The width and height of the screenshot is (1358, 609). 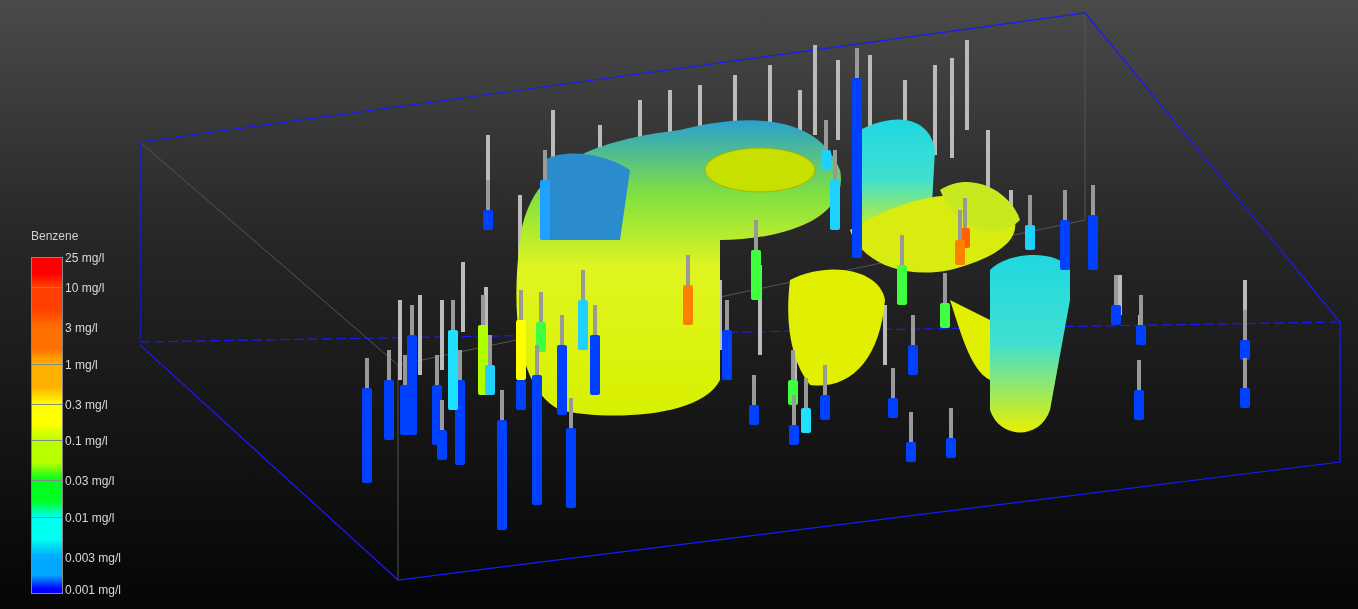 I want to click on scale-label: 0.3 mg/l, so click(x=86, y=405).